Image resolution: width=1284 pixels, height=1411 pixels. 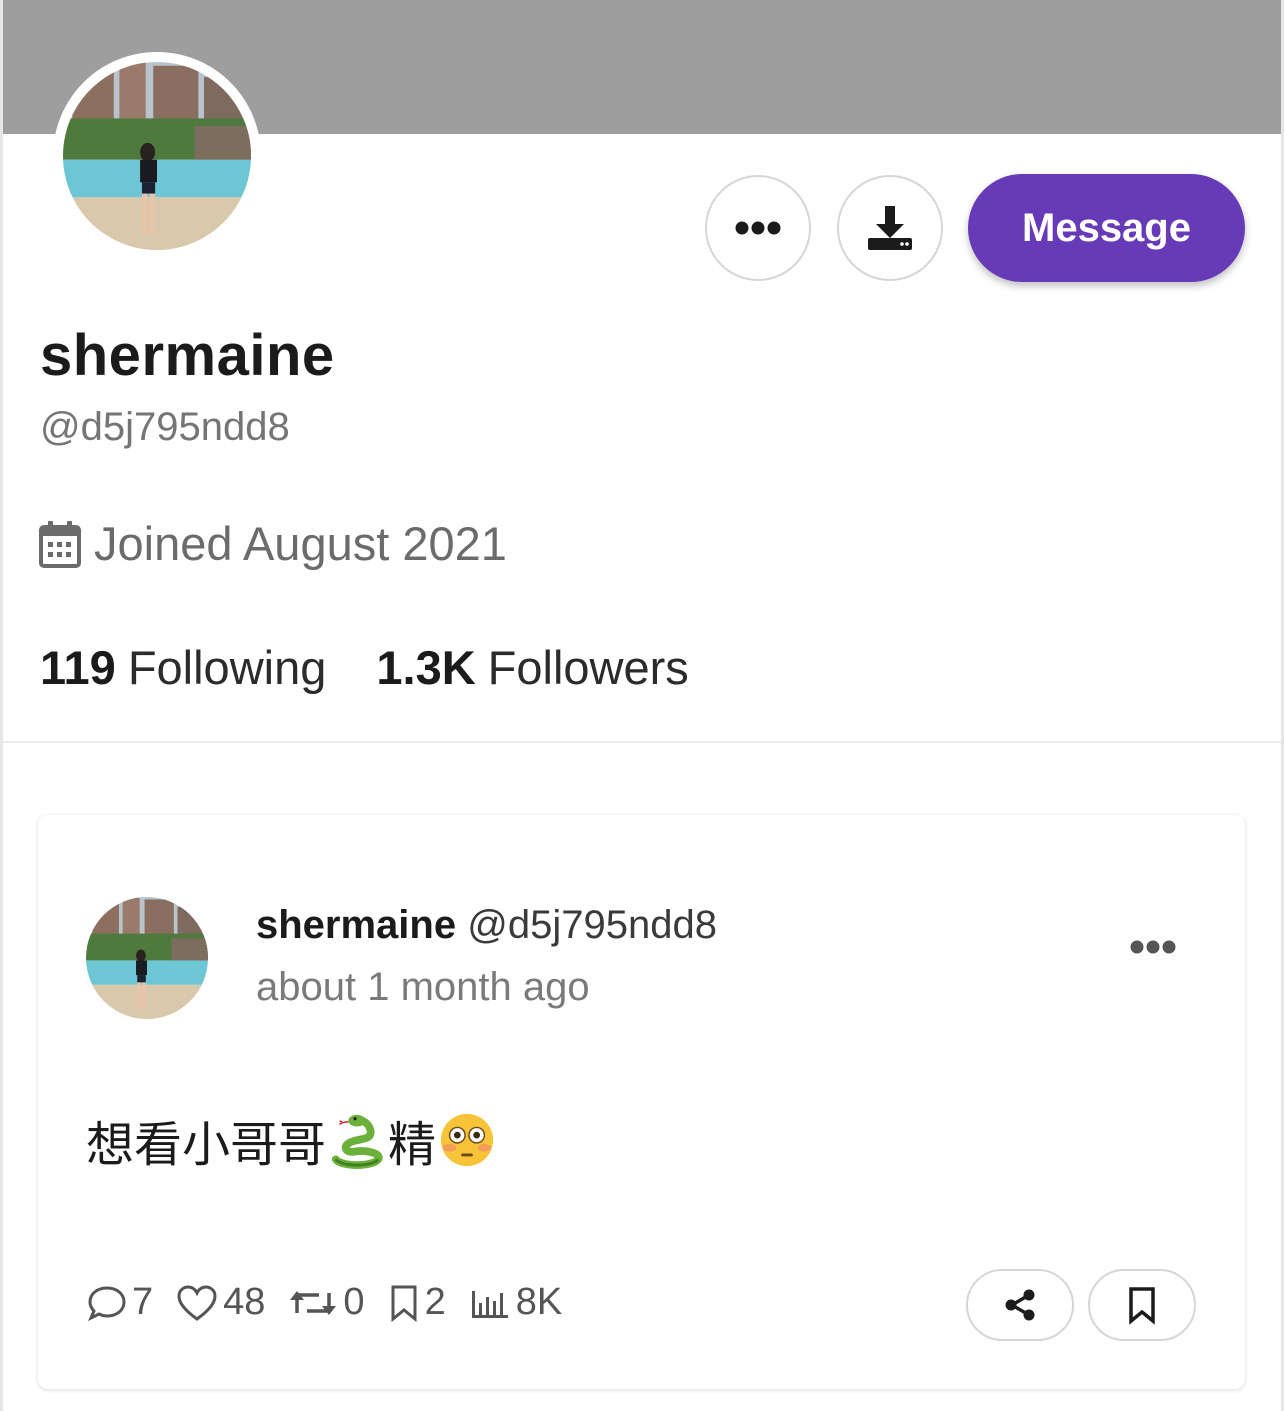 I want to click on post-author-avatar, so click(x=147, y=958).